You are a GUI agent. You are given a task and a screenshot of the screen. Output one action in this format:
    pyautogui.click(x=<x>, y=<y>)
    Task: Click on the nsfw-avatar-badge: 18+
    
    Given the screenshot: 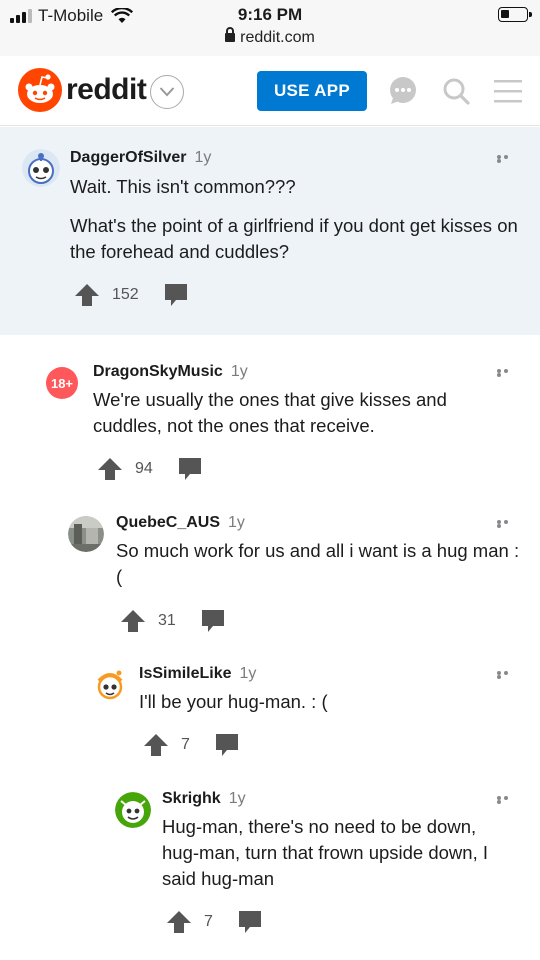 What is the action you would take?
    pyautogui.click(x=62, y=383)
    